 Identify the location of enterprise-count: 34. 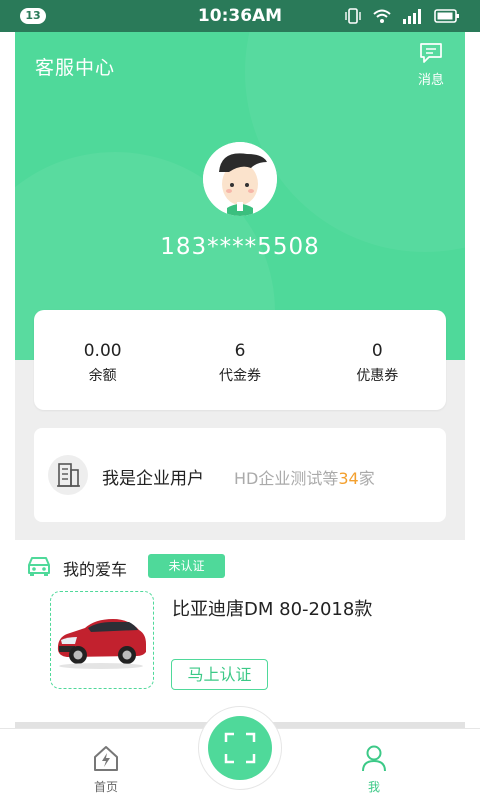
(348, 478).